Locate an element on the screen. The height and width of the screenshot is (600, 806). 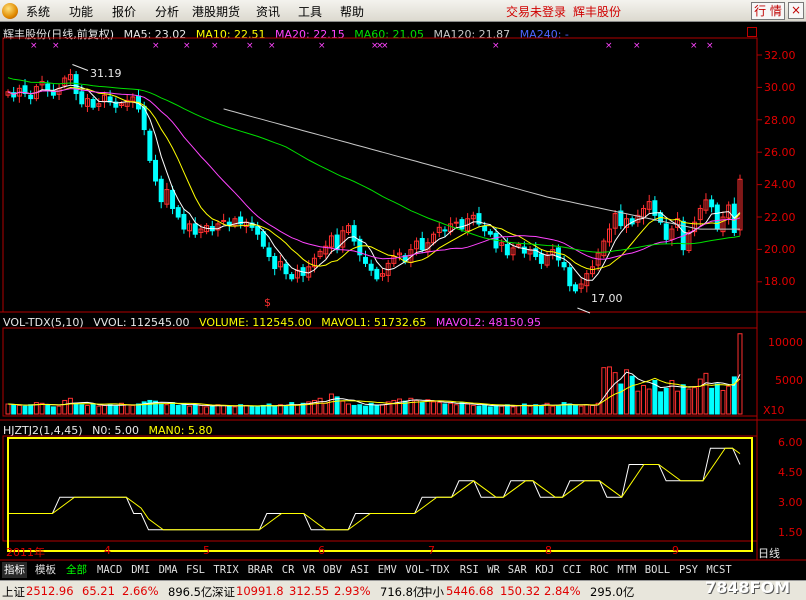
price-tick: 24.00 is located at coordinates (780, 184).